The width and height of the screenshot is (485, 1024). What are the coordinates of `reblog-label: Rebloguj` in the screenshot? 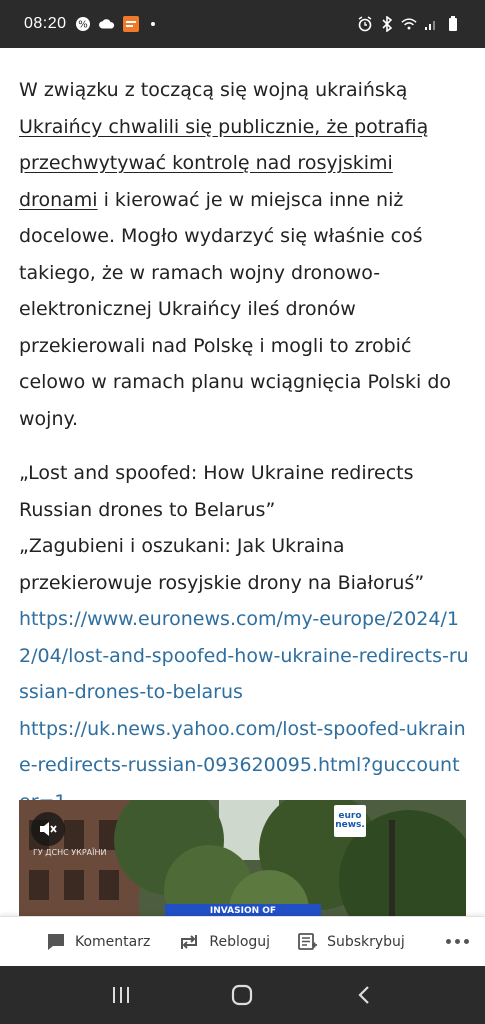 It's located at (240, 941).